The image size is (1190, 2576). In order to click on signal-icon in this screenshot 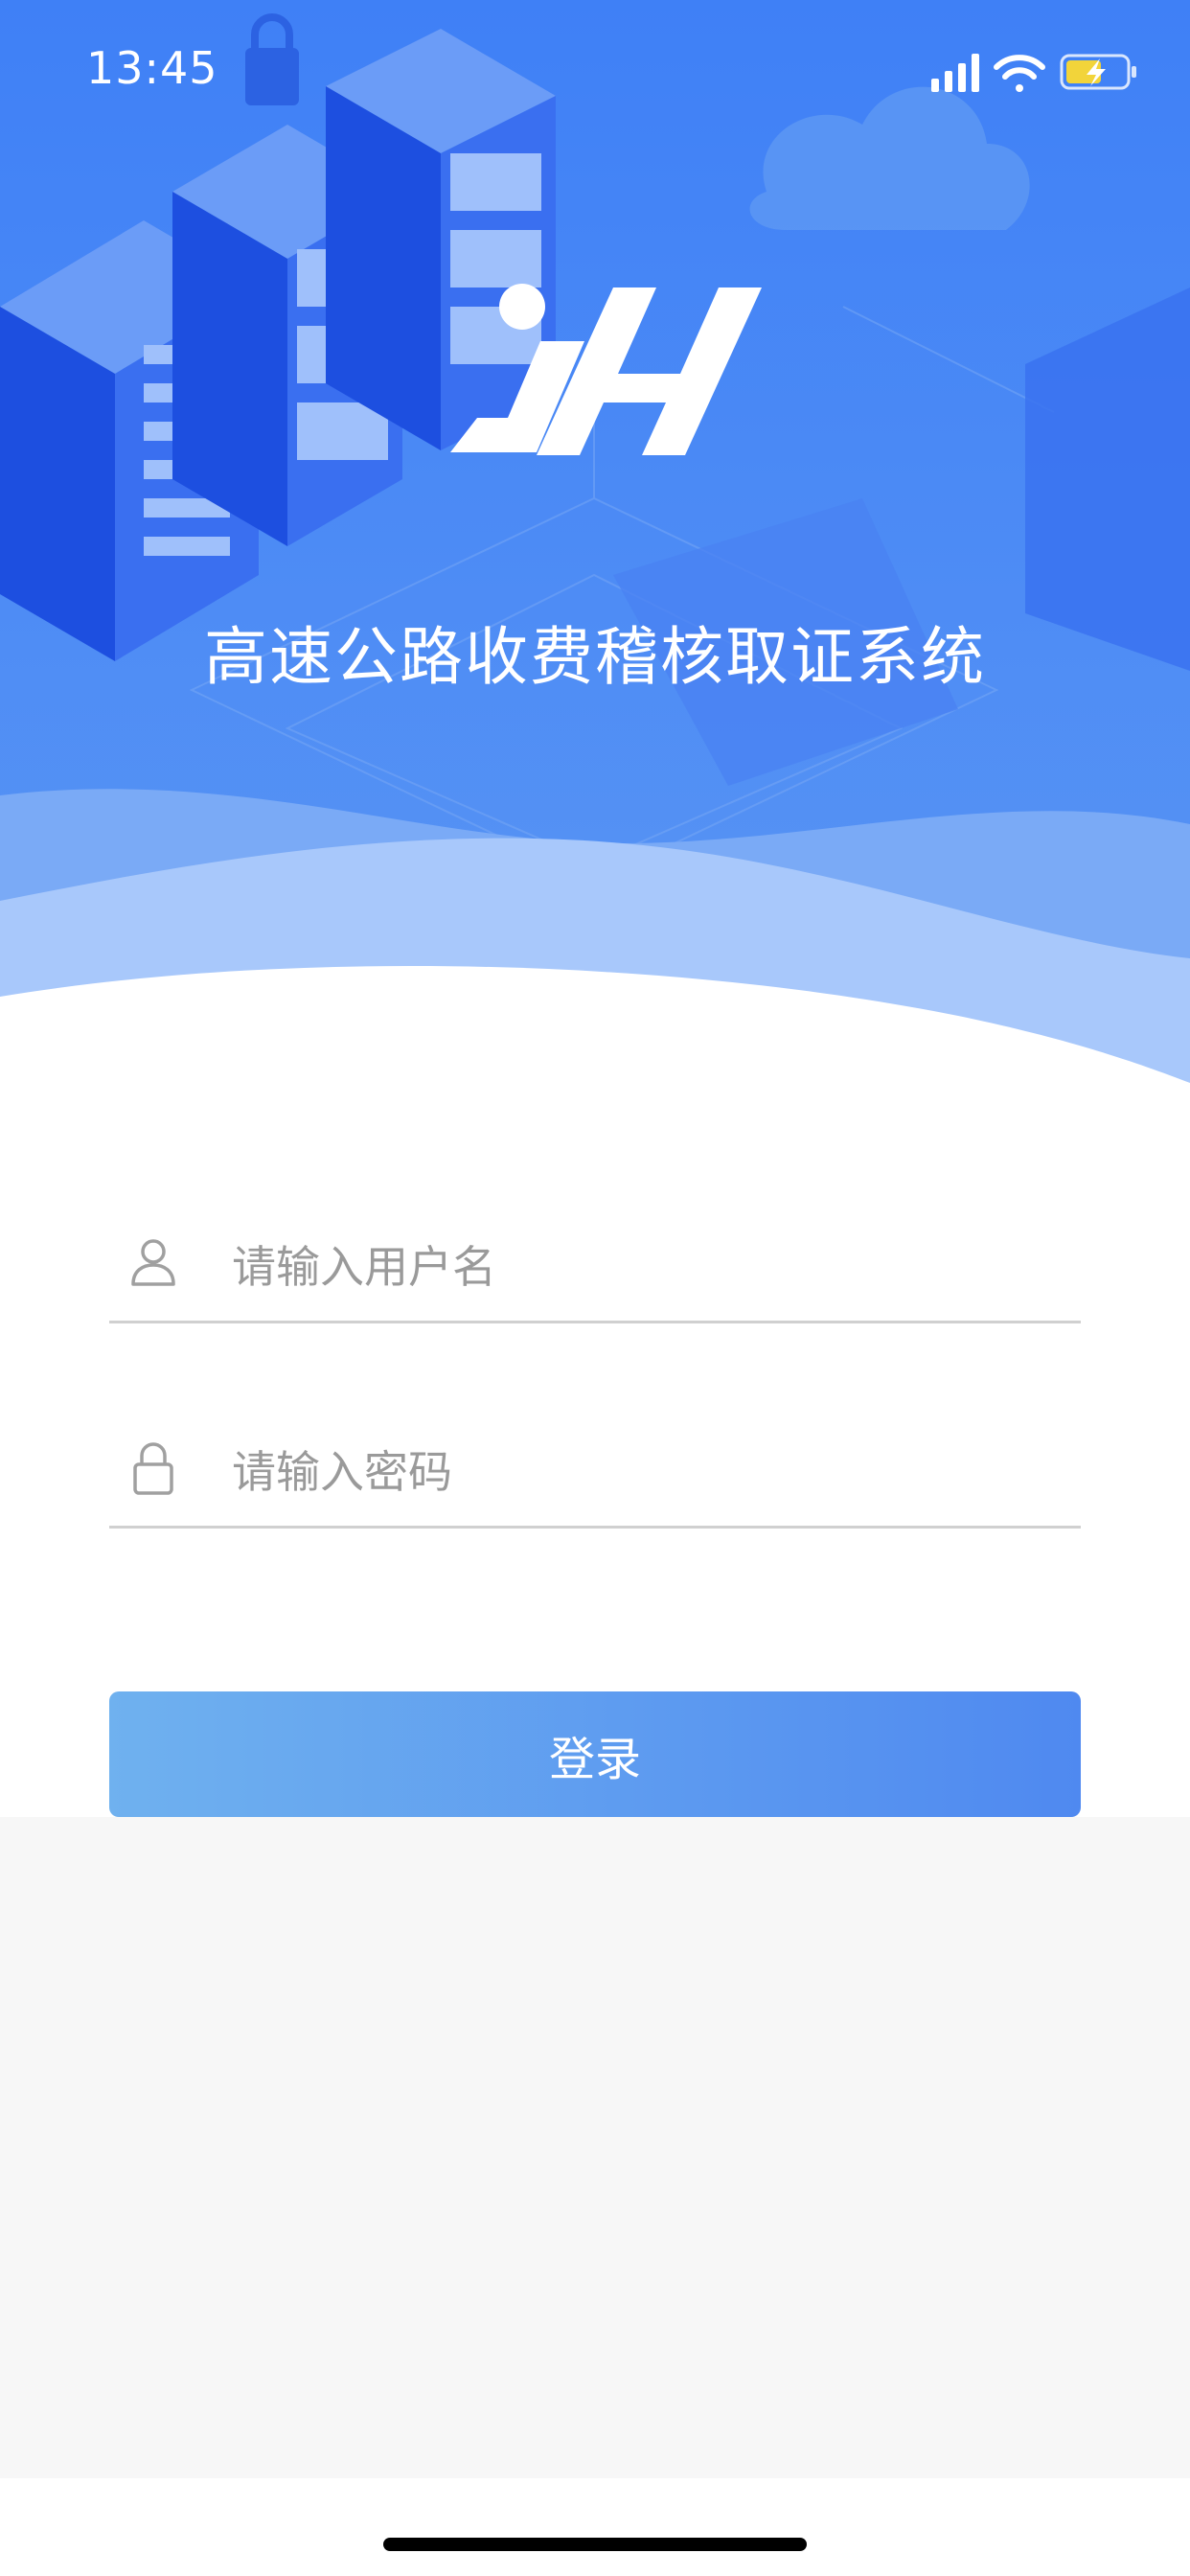, I will do `click(955, 73)`.